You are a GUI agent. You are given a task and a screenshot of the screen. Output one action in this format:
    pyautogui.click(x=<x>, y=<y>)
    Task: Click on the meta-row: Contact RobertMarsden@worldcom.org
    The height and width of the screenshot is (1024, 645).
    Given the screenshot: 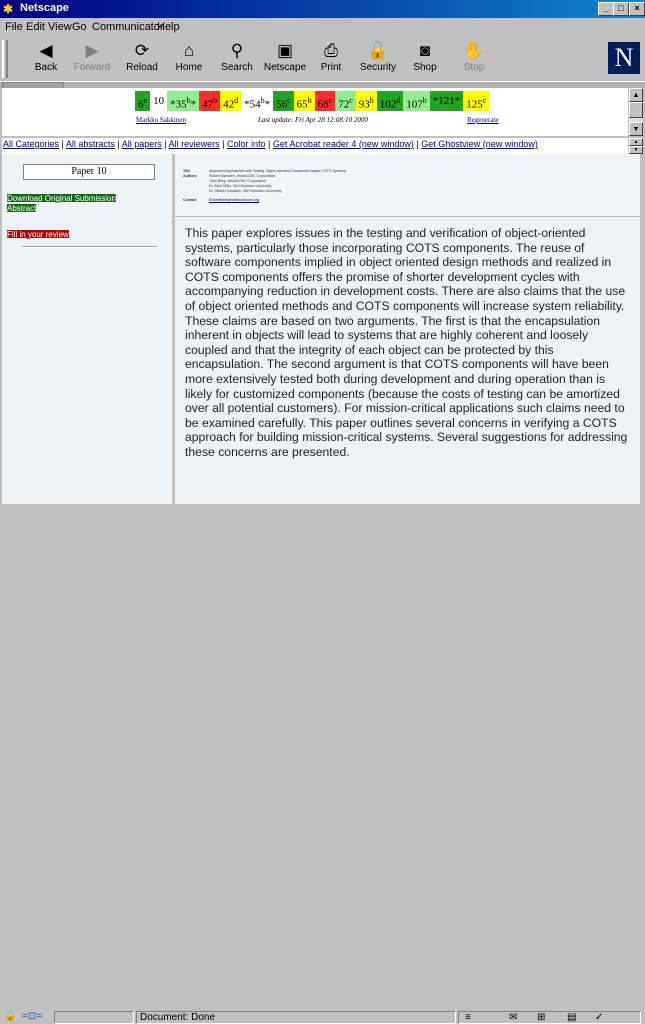 What is the action you would take?
    pyautogui.click(x=221, y=200)
    